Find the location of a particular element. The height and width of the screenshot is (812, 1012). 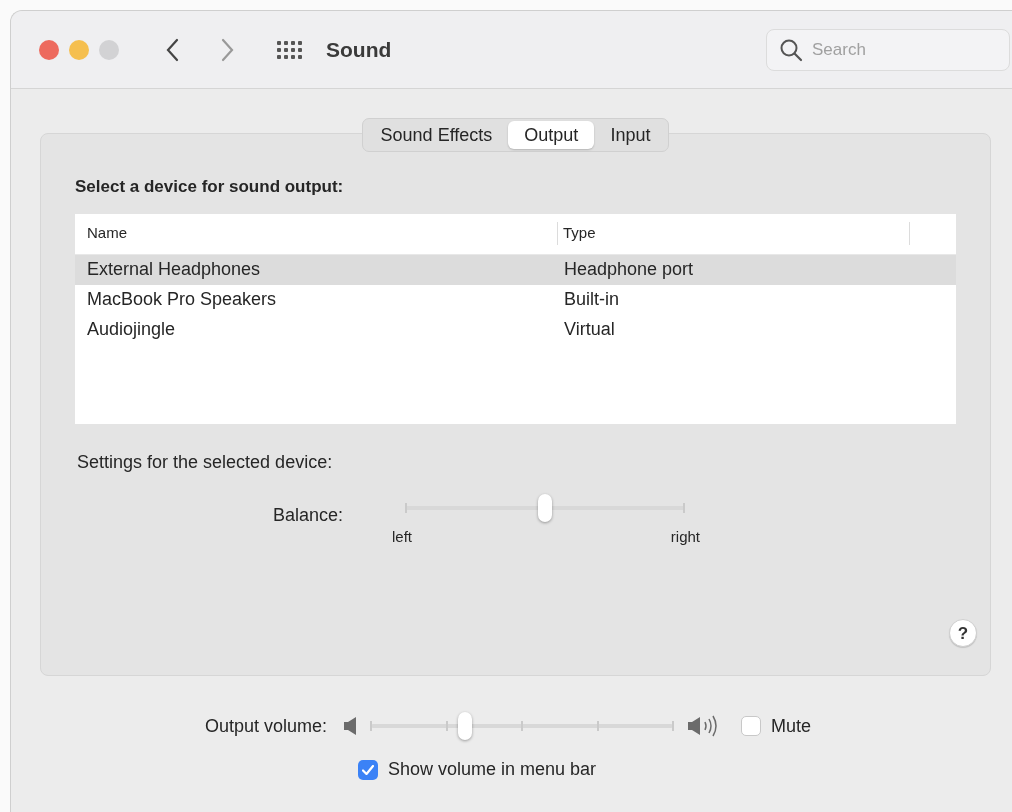

checkmark-icon is located at coordinates (368, 769).